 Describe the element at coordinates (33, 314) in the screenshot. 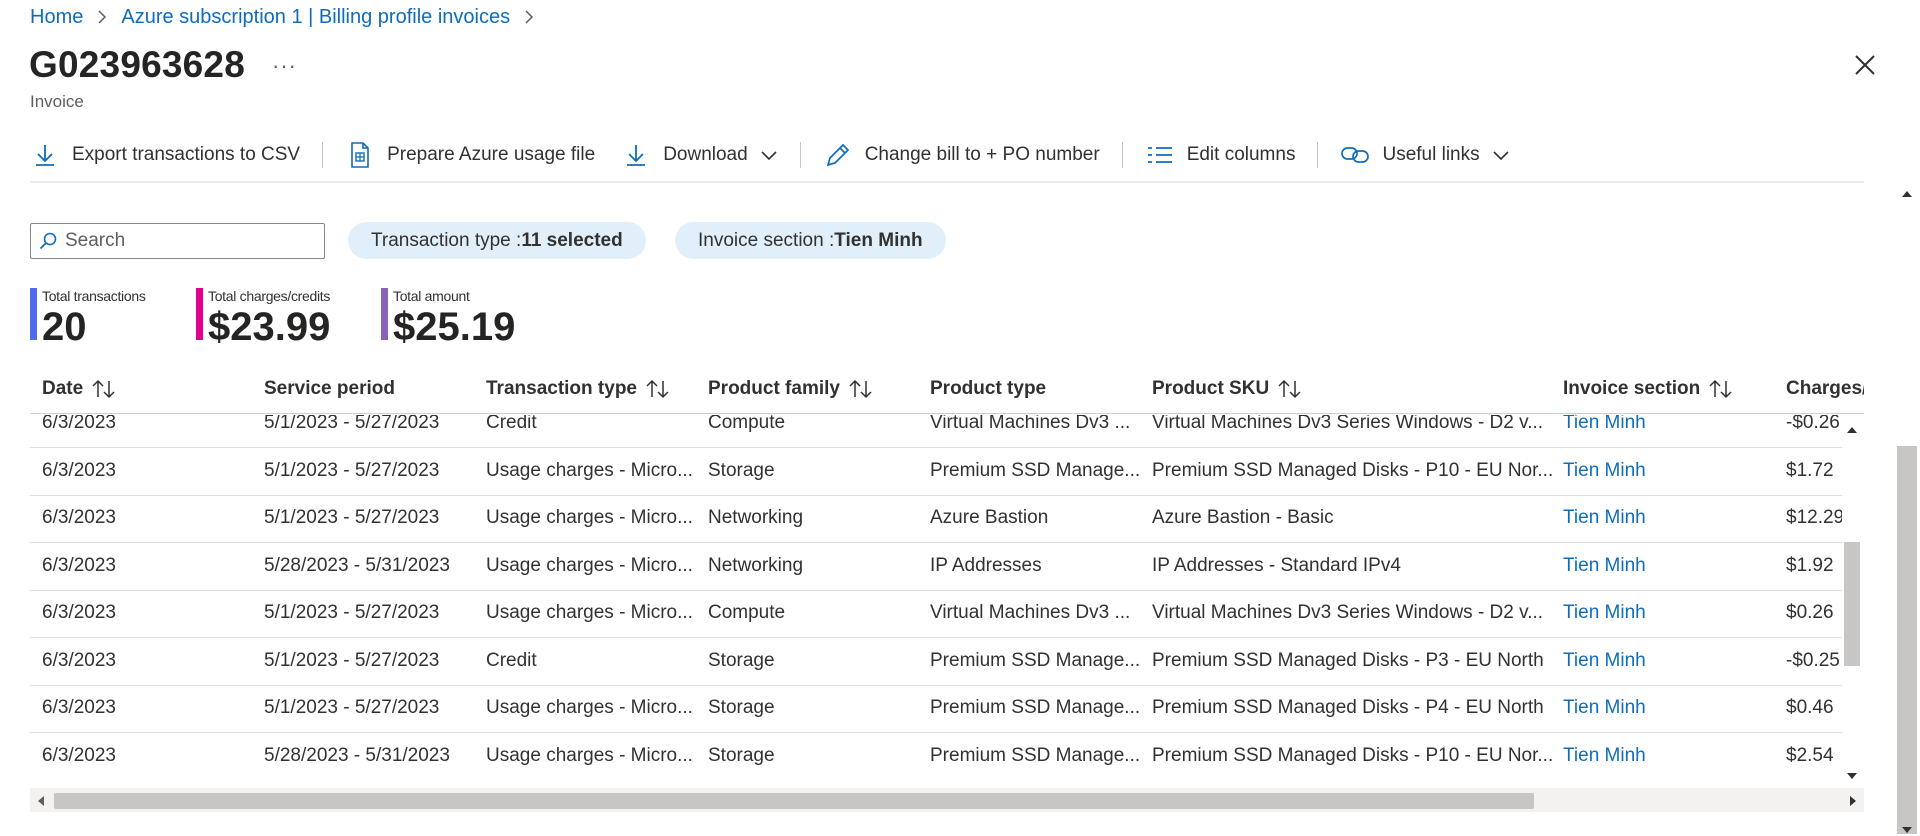

I see `card-accent-bar` at that location.